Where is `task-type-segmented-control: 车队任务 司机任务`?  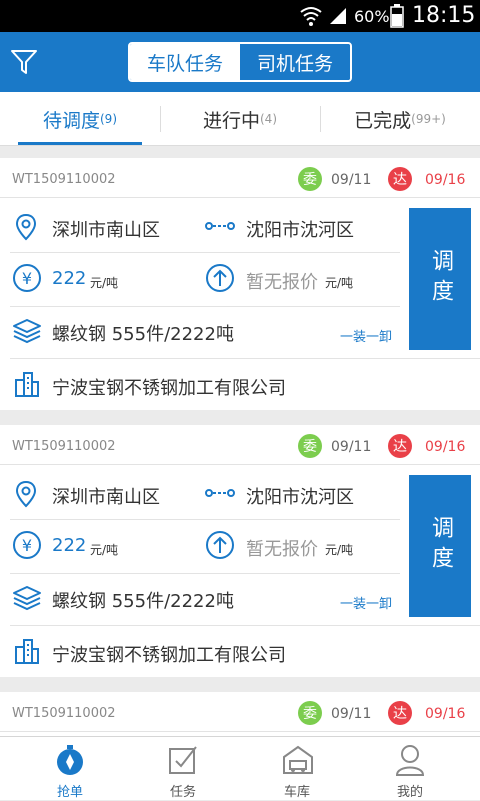 task-type-segmented-control: 车队任务 司机任务 is located at coordinates (240, 62).